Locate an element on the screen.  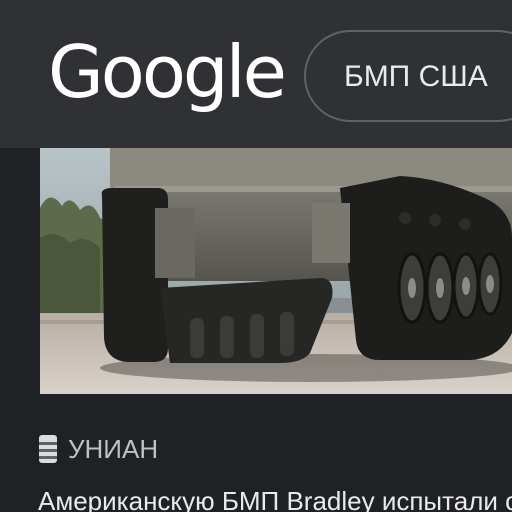
news-source-icon is located at coordinates (48, 449).